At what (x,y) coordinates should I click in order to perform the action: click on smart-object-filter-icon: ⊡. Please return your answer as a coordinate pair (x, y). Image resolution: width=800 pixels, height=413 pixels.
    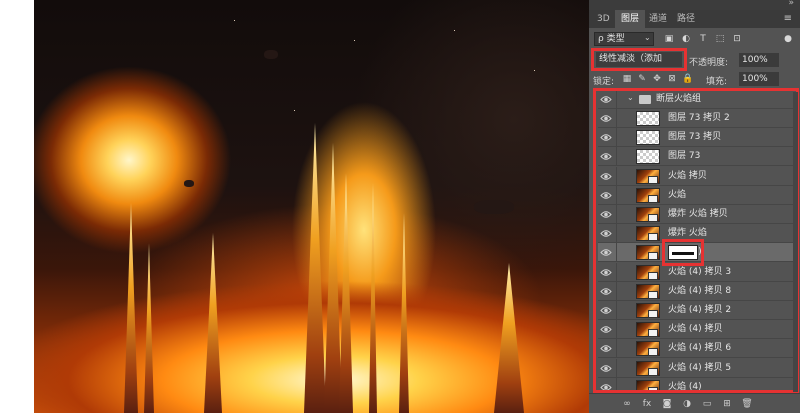
    Looking at the image, I should click on (737, 39).